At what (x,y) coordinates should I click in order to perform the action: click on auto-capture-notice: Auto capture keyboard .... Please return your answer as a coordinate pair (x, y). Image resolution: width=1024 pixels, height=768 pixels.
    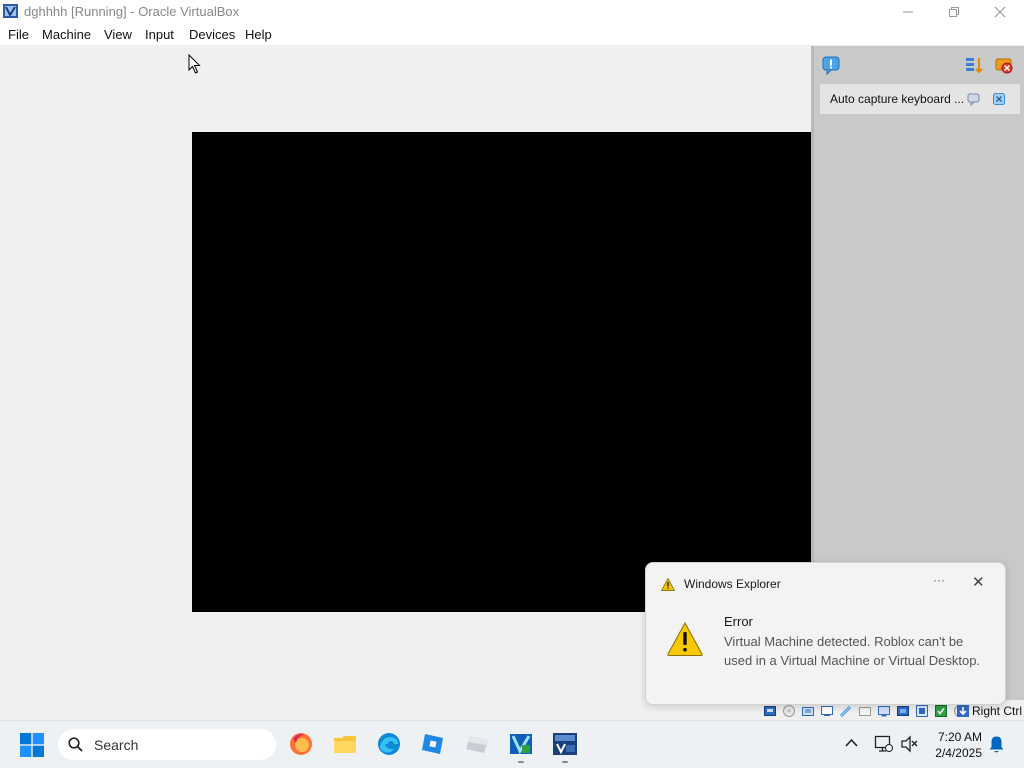
    Looking at the image, I should click on (920, 99).